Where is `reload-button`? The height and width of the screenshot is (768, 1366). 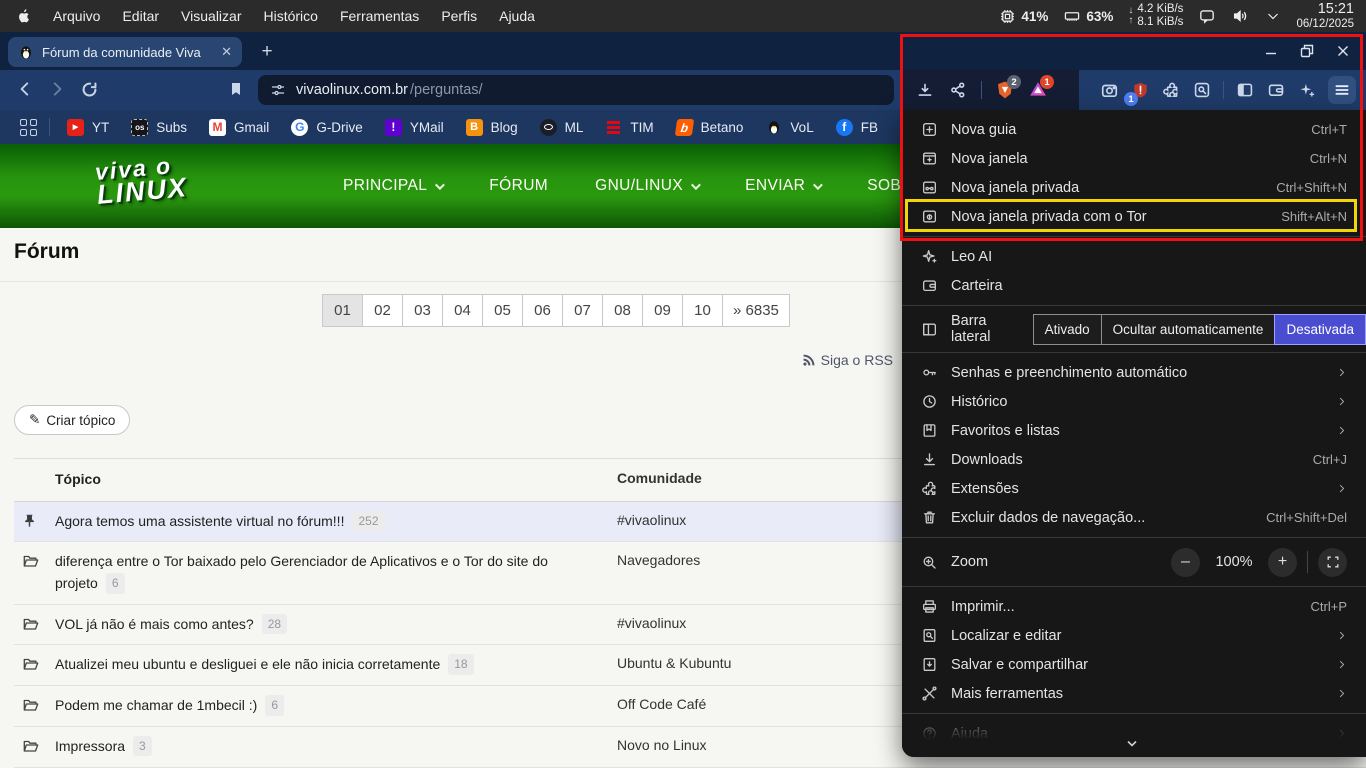
reload-button is located at coordinates (89, 89).